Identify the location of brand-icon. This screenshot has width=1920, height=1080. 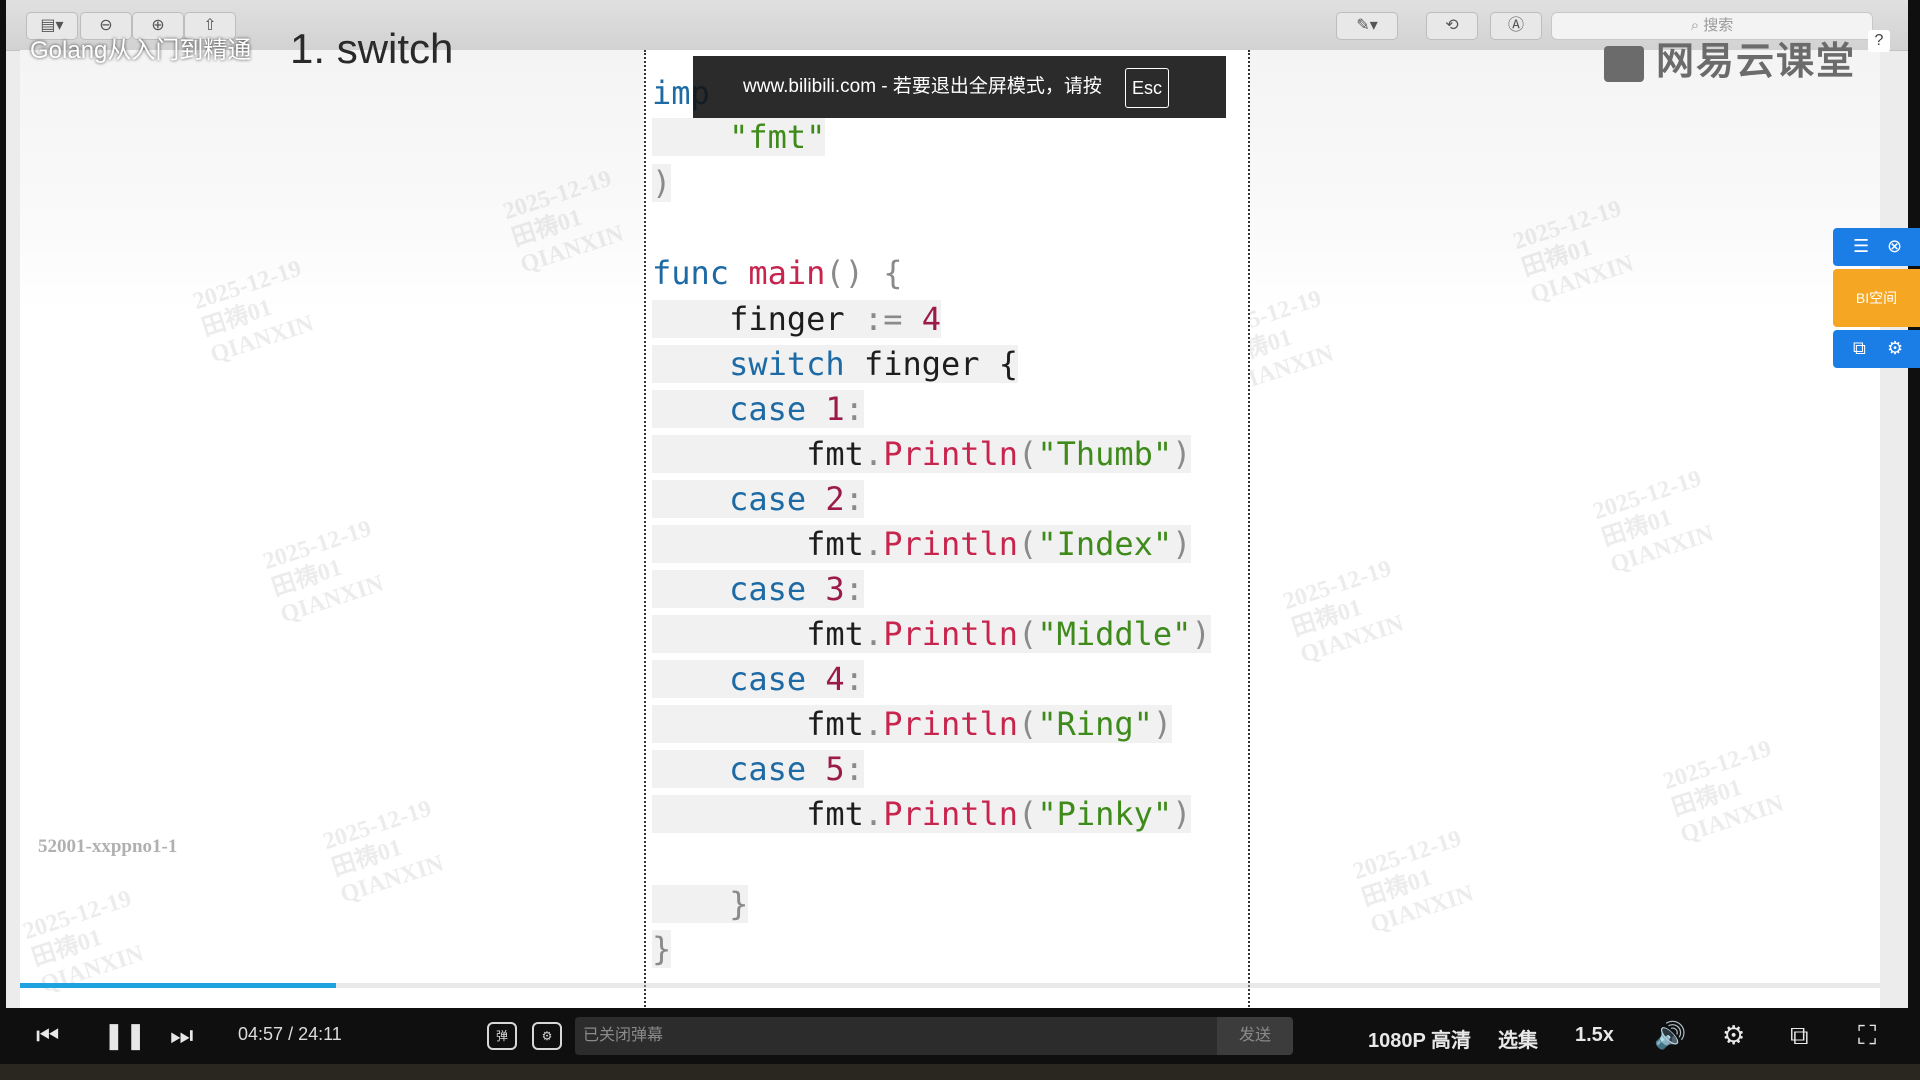
(1624, 63).